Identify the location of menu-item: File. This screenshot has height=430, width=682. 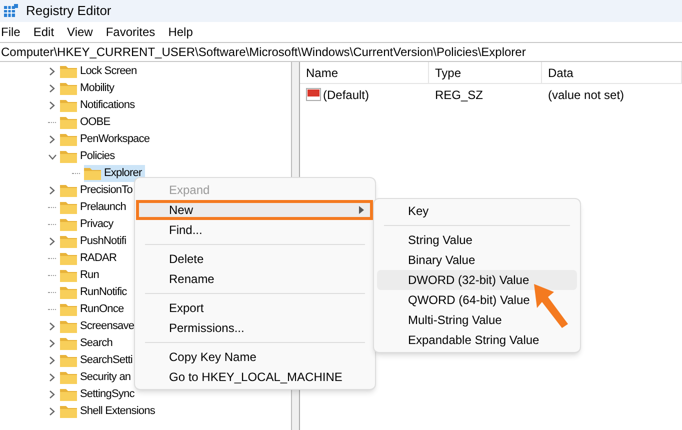
(10, 32).